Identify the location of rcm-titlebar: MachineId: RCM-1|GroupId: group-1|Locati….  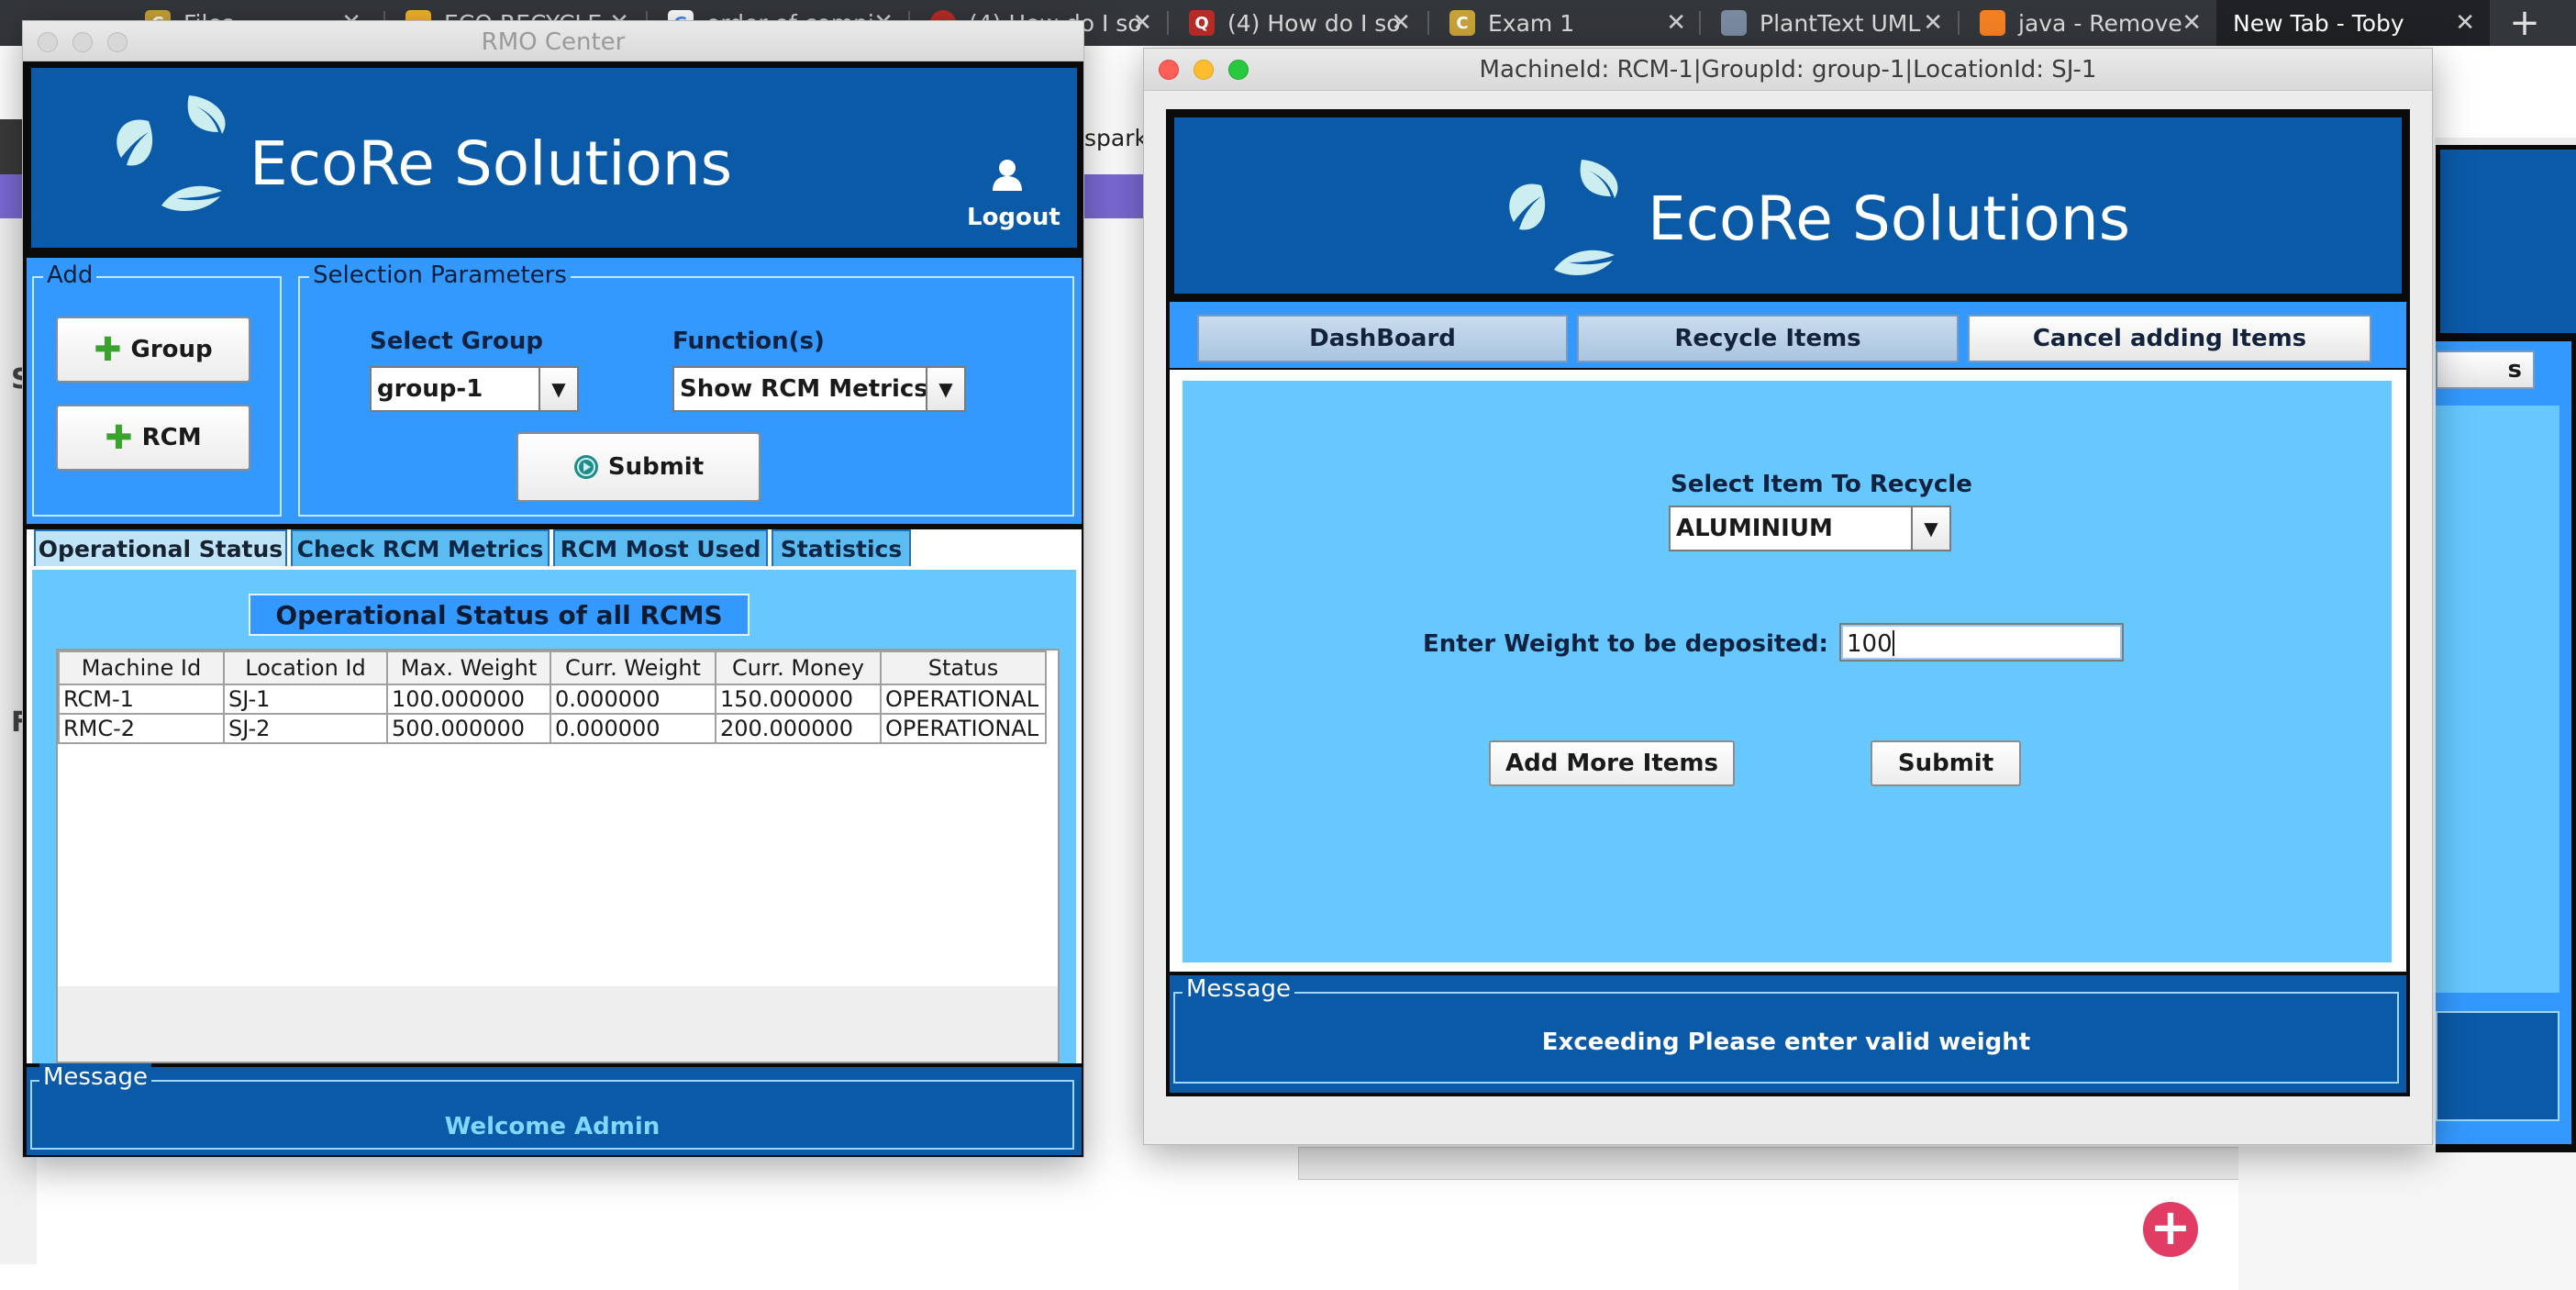
(1788, 70).